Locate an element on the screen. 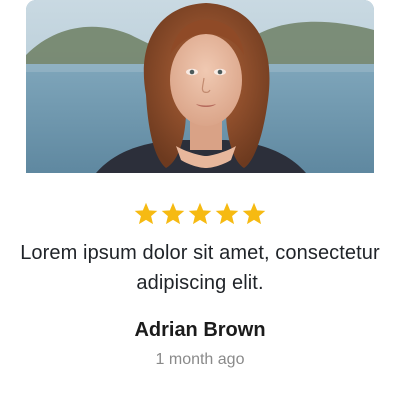  author-name: Adrian Brown is located at coordinates (200, 330).